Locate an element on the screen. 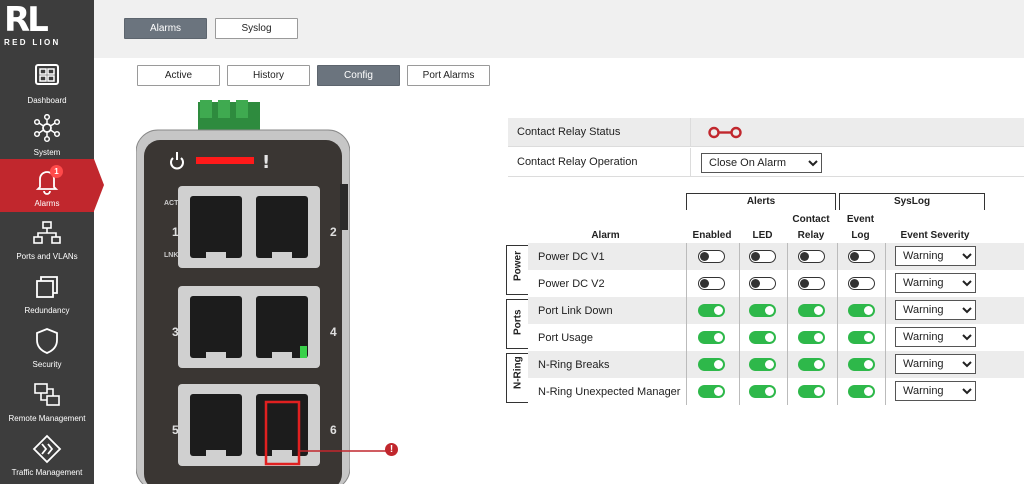 This screenshot has height=484, width=1024. subtab-history: History is located at coordinates (268, 75).